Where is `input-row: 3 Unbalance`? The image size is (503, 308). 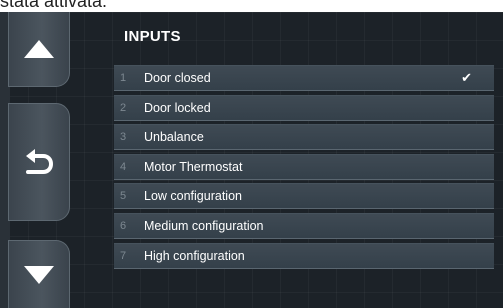
input-row: 3 Unbalance is located at coordinates (304, 137).